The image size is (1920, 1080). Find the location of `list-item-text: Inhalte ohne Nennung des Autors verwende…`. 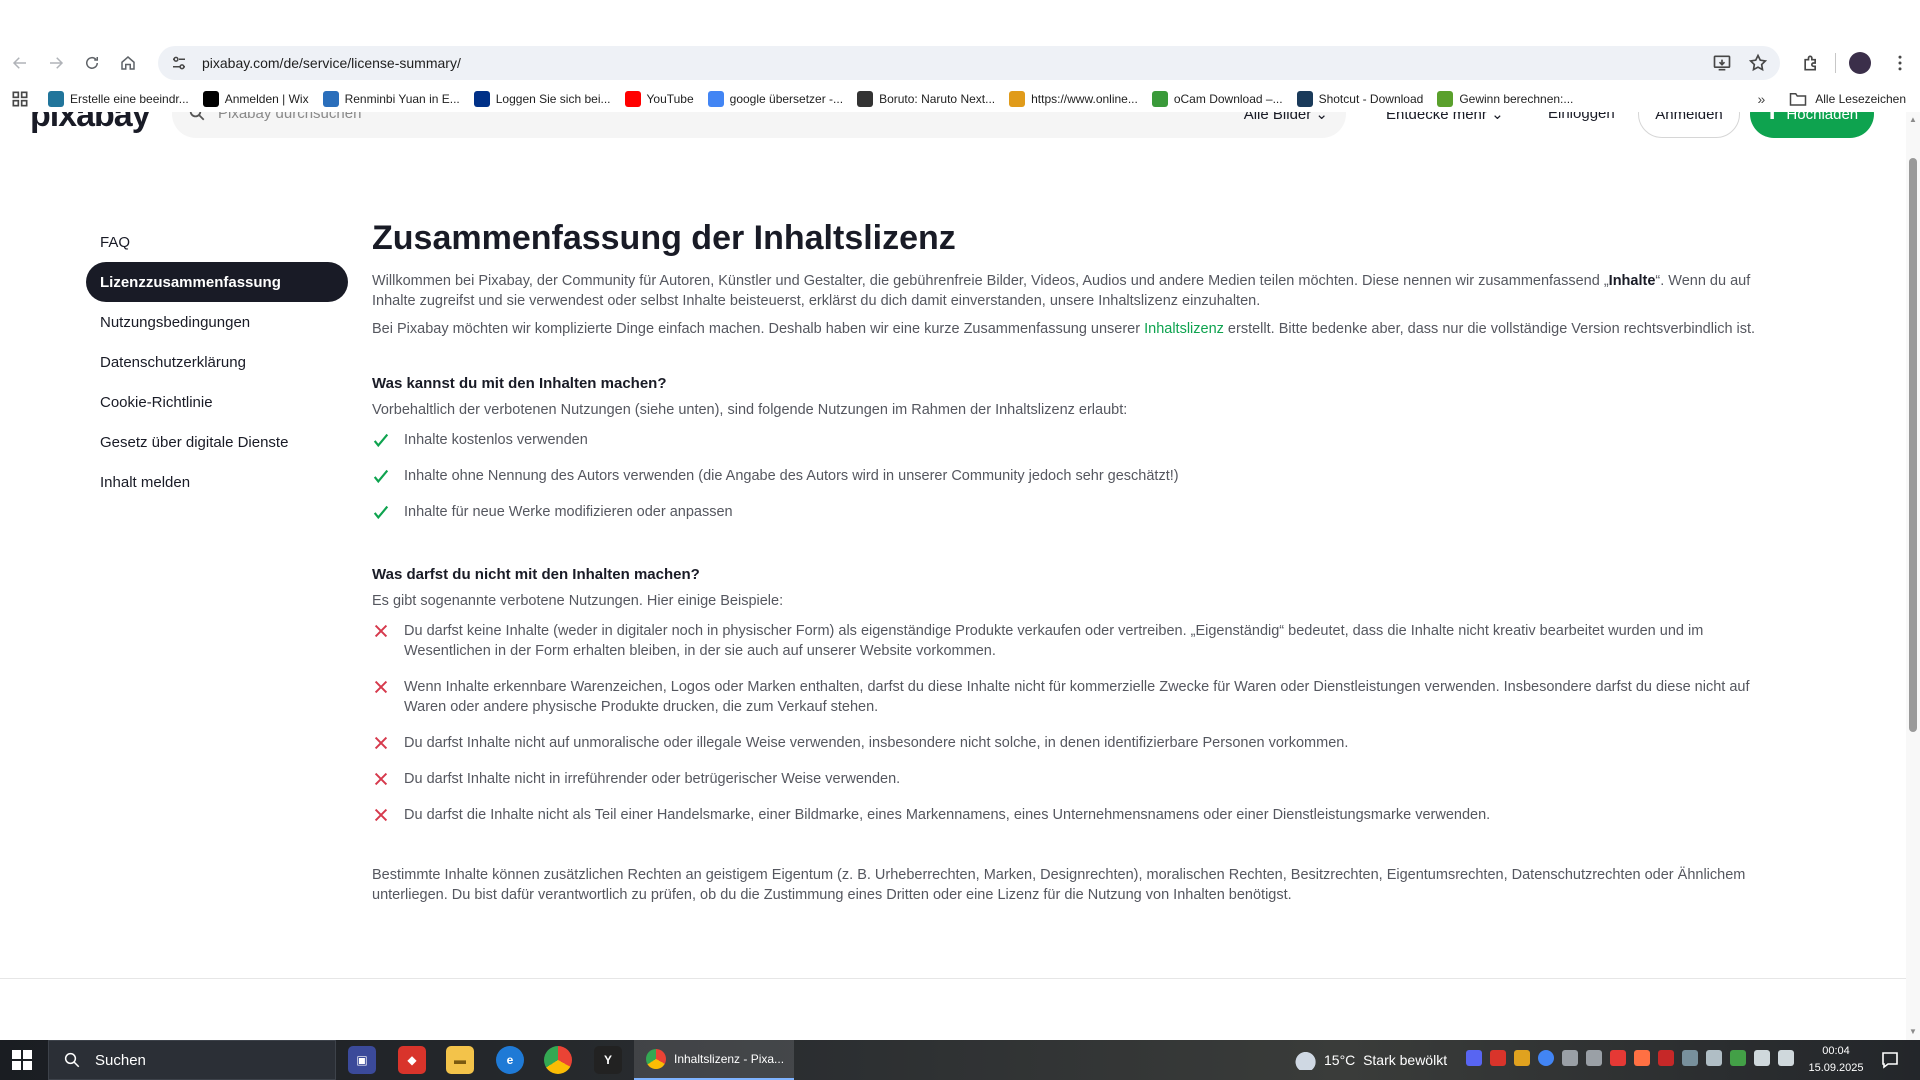

list-item-text: Inhalte ohne Nennung des Autors verwende… is located at coordinates (791, 476).